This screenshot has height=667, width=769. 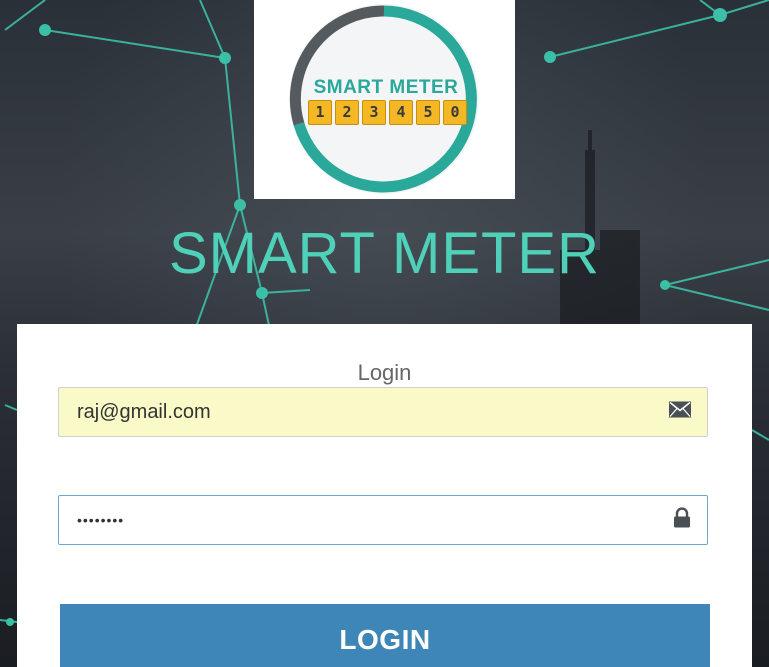 I want to click on login-card-title: Login, so click(x=384, y=372).